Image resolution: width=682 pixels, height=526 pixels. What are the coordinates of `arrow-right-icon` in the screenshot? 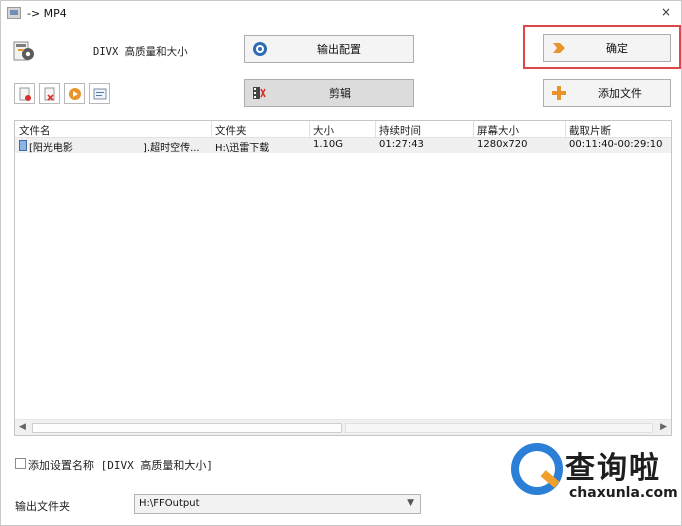 It's located at (559, 48).